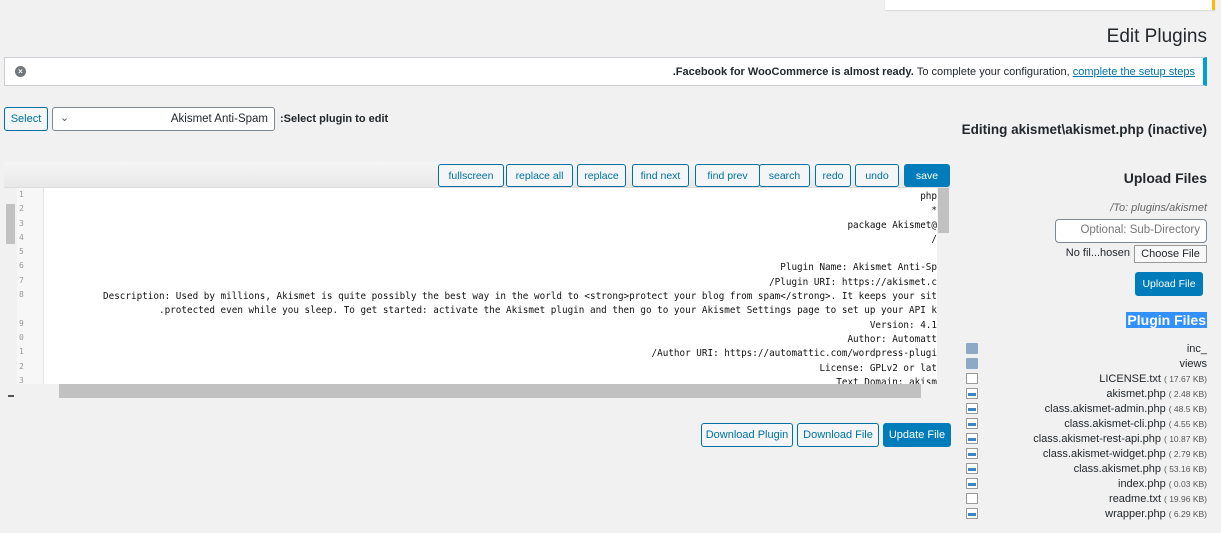 This screenshot has height=533, width=1221. I want to click on file-item: class.akismet-admin.php( 48.5 KB), so click(1086, 408).